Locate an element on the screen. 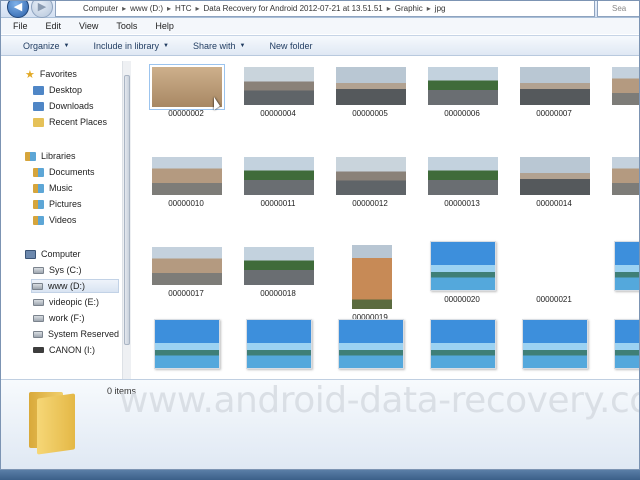 The width and height of the screenshot is (640, 480). sidebar-item-label: Documents is located at coordinates (72, 172).